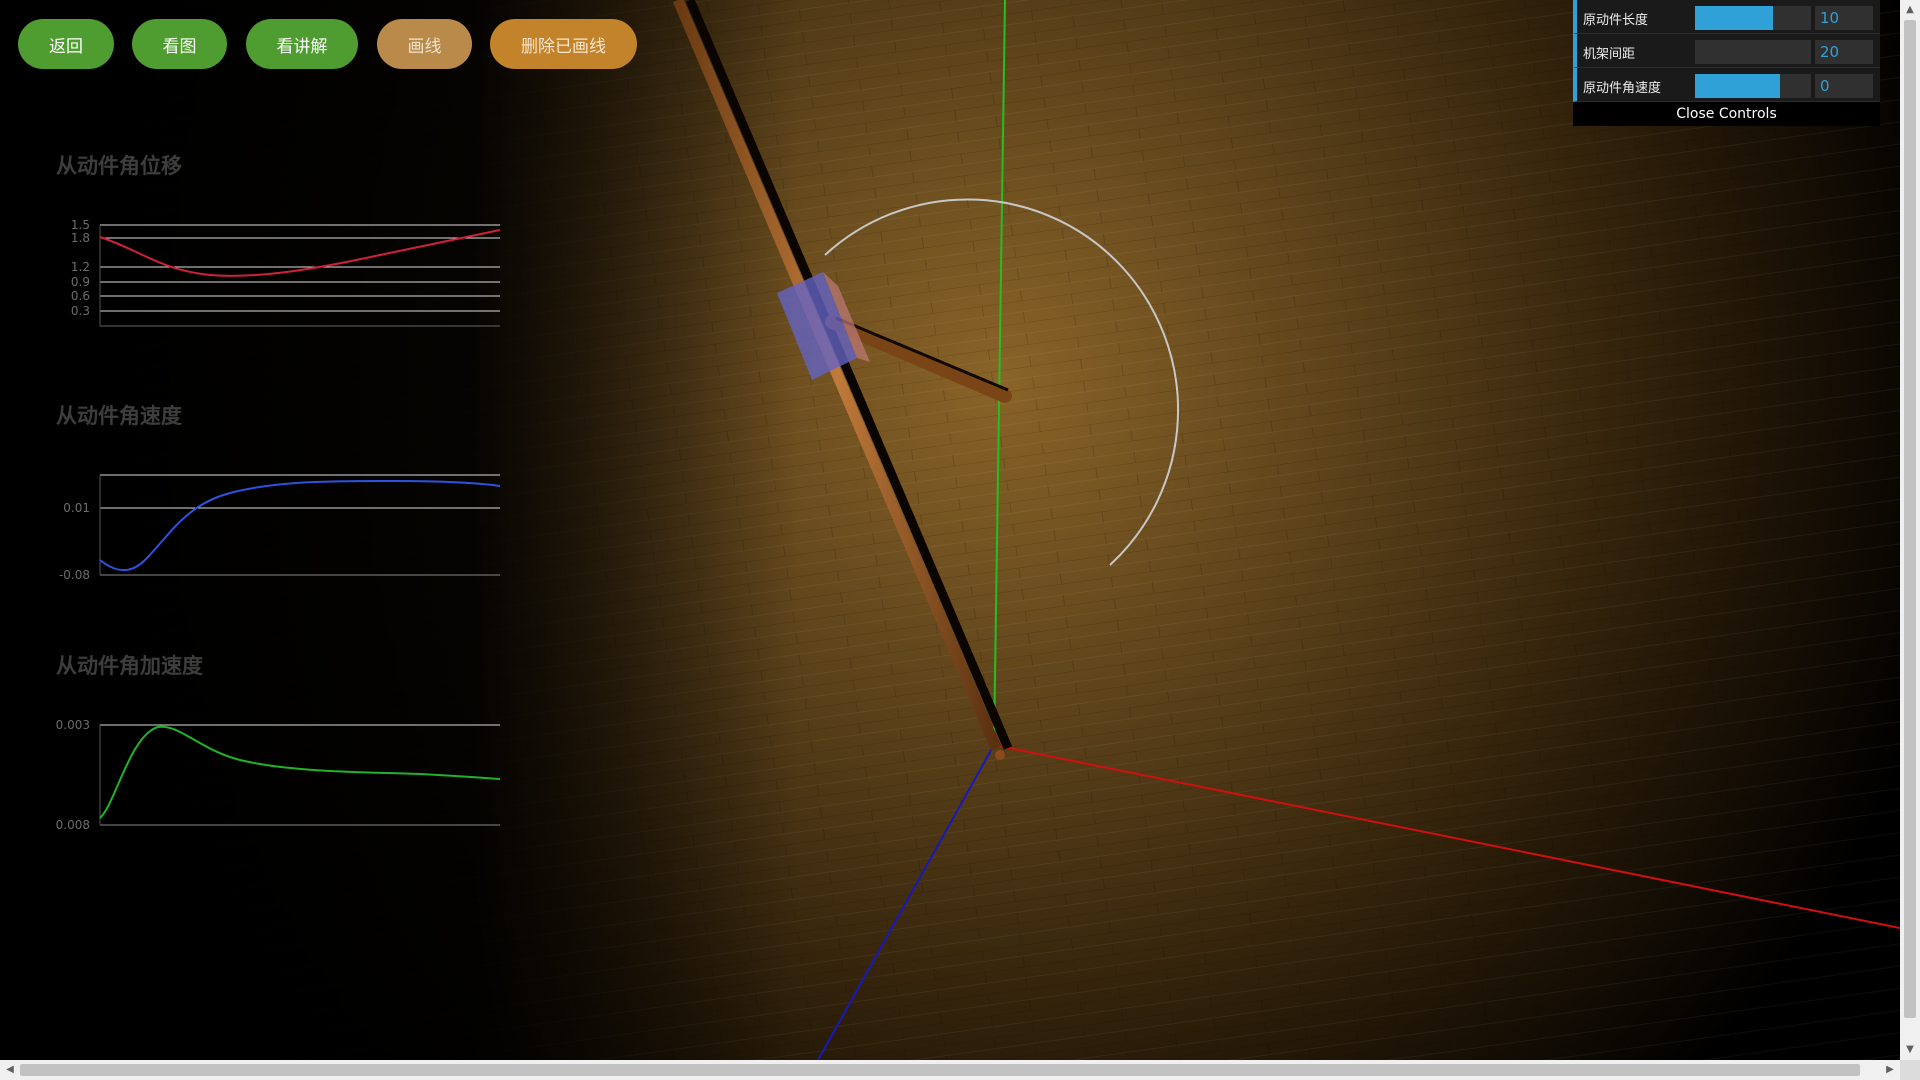 The width and height of the screenshot is (1920, 1080). What do you see at coordinates (80, 282) in the screenshot?
I see `displacement-tick: 0.9` at bounding box center [80, 282].